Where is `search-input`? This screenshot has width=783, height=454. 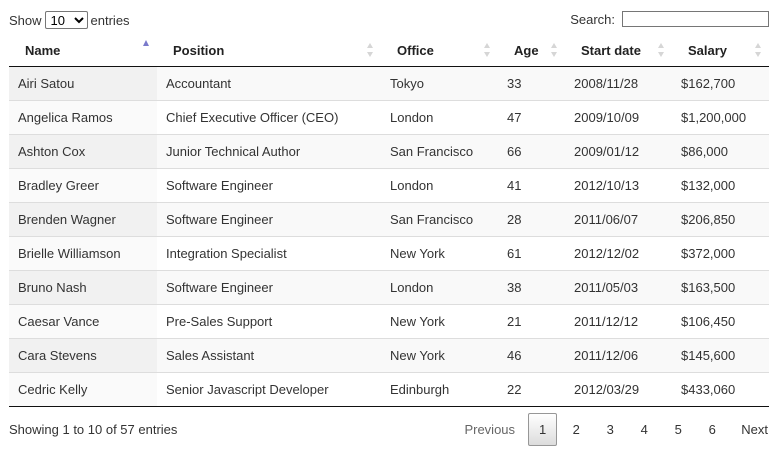 search-input is located at coordinates (695, 19).